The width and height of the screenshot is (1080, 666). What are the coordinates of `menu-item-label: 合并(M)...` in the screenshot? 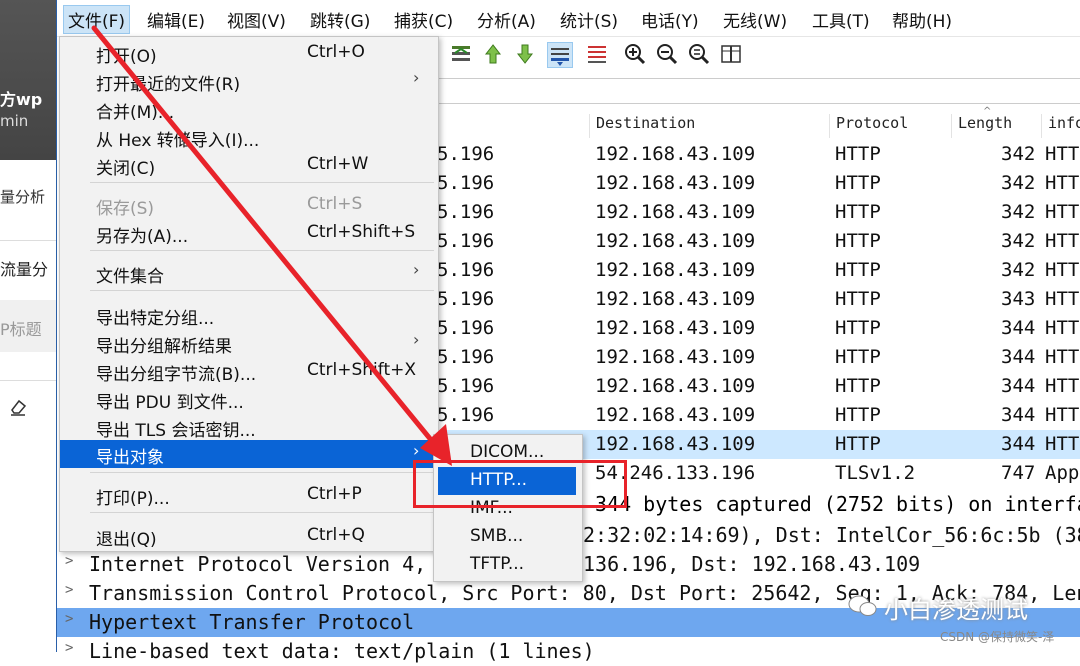 It's located at (135, 113).